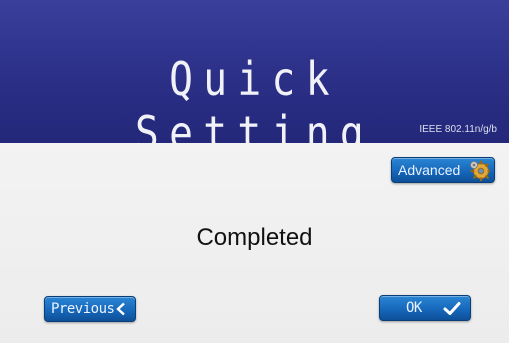  What do you see at coordinates (254, 237) in the screenshot?
I see `status-message: Completed` at bounding box center [254, 237].